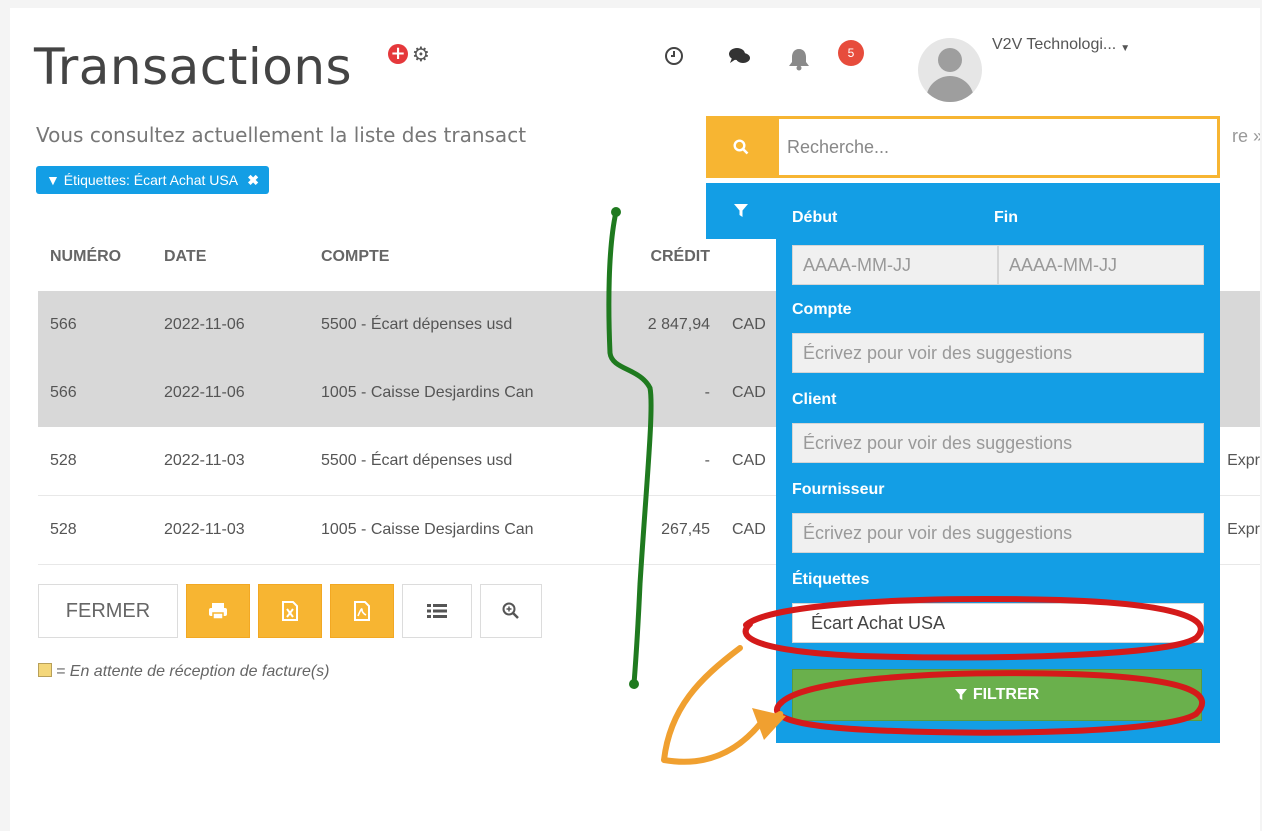 The width and height of the screenshot is (1262, 831). What do you see at coordinates (998, 353) in the screenshot?
I see `account-input: Écrivez pour voir des suggestions` at bounding box center [998, 353].